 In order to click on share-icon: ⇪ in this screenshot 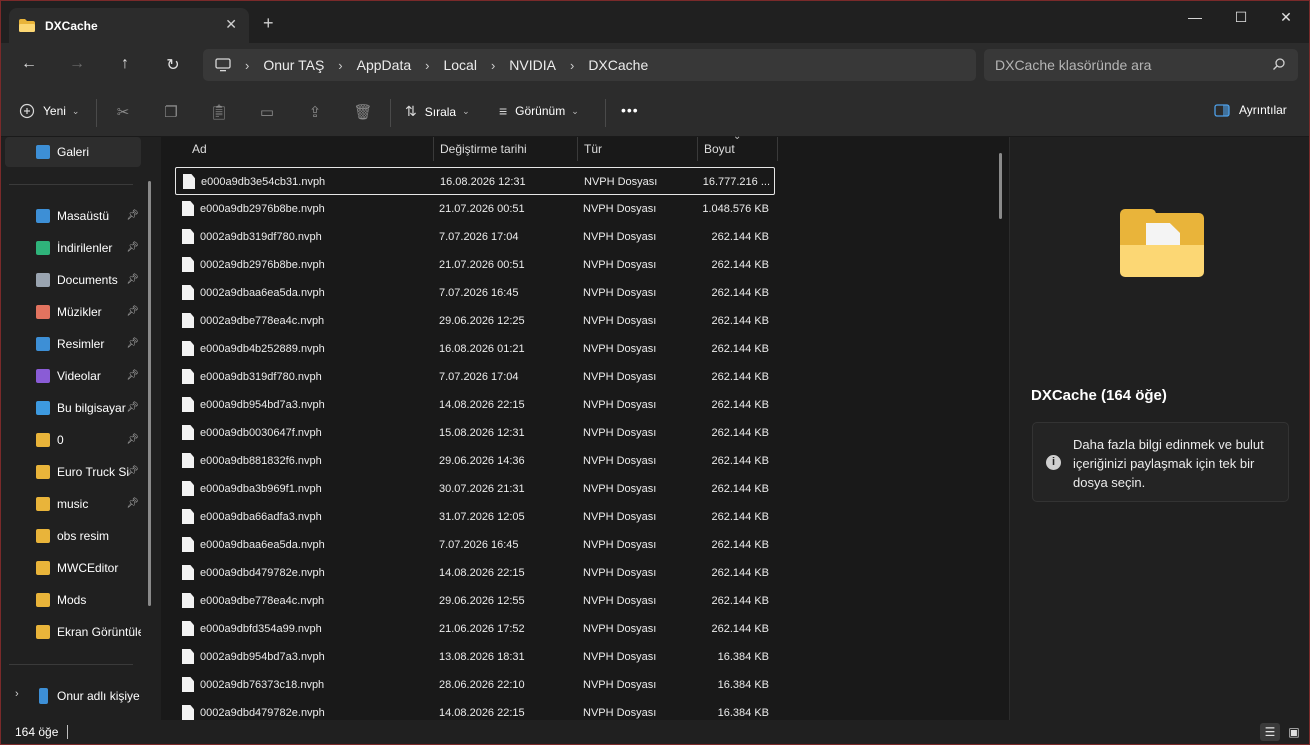, I will do `click(315, 112)`.